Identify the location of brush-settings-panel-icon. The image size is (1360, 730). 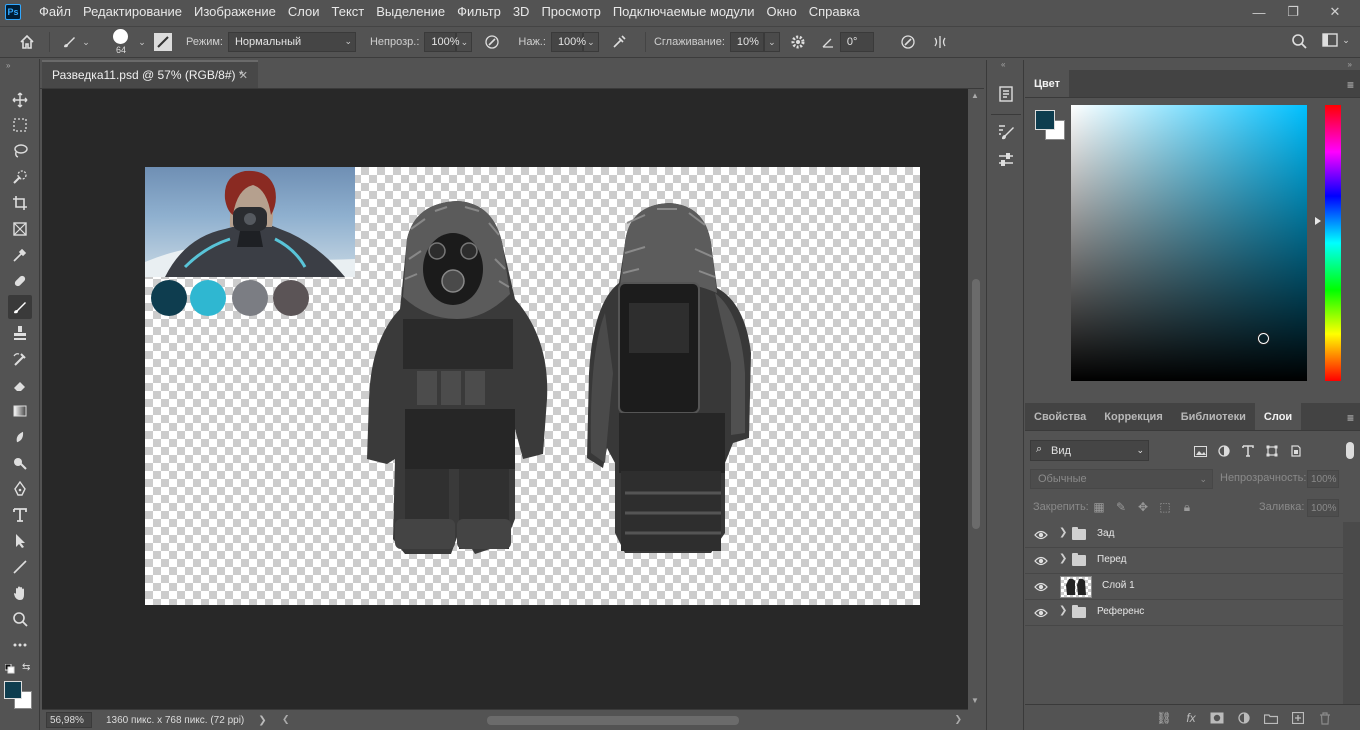
(1006, 132).